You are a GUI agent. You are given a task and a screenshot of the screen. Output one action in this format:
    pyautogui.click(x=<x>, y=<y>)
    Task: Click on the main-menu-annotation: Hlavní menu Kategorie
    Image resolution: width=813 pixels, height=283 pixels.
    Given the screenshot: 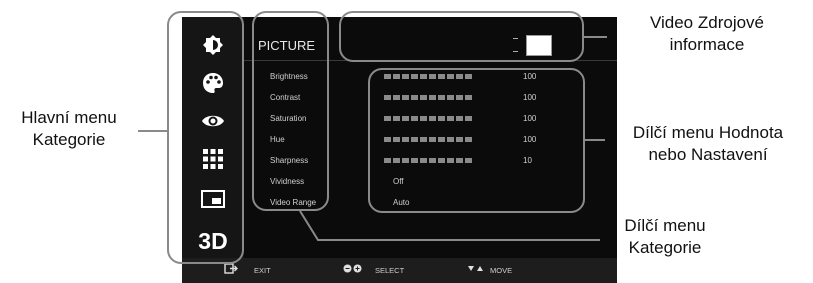 What is the action you would take?
    pyautogui.click(x=69, y=129)
    